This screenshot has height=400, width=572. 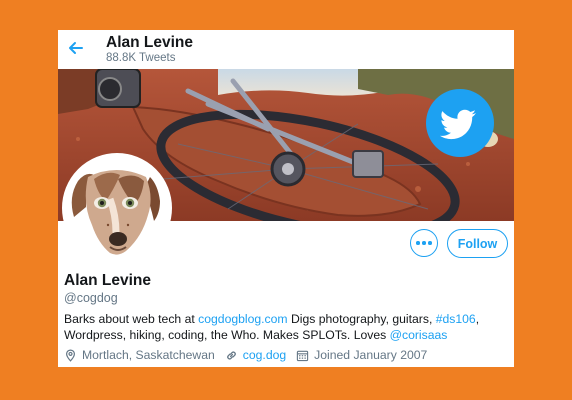 I want to click on link-icon, so click(x=231, y=355).